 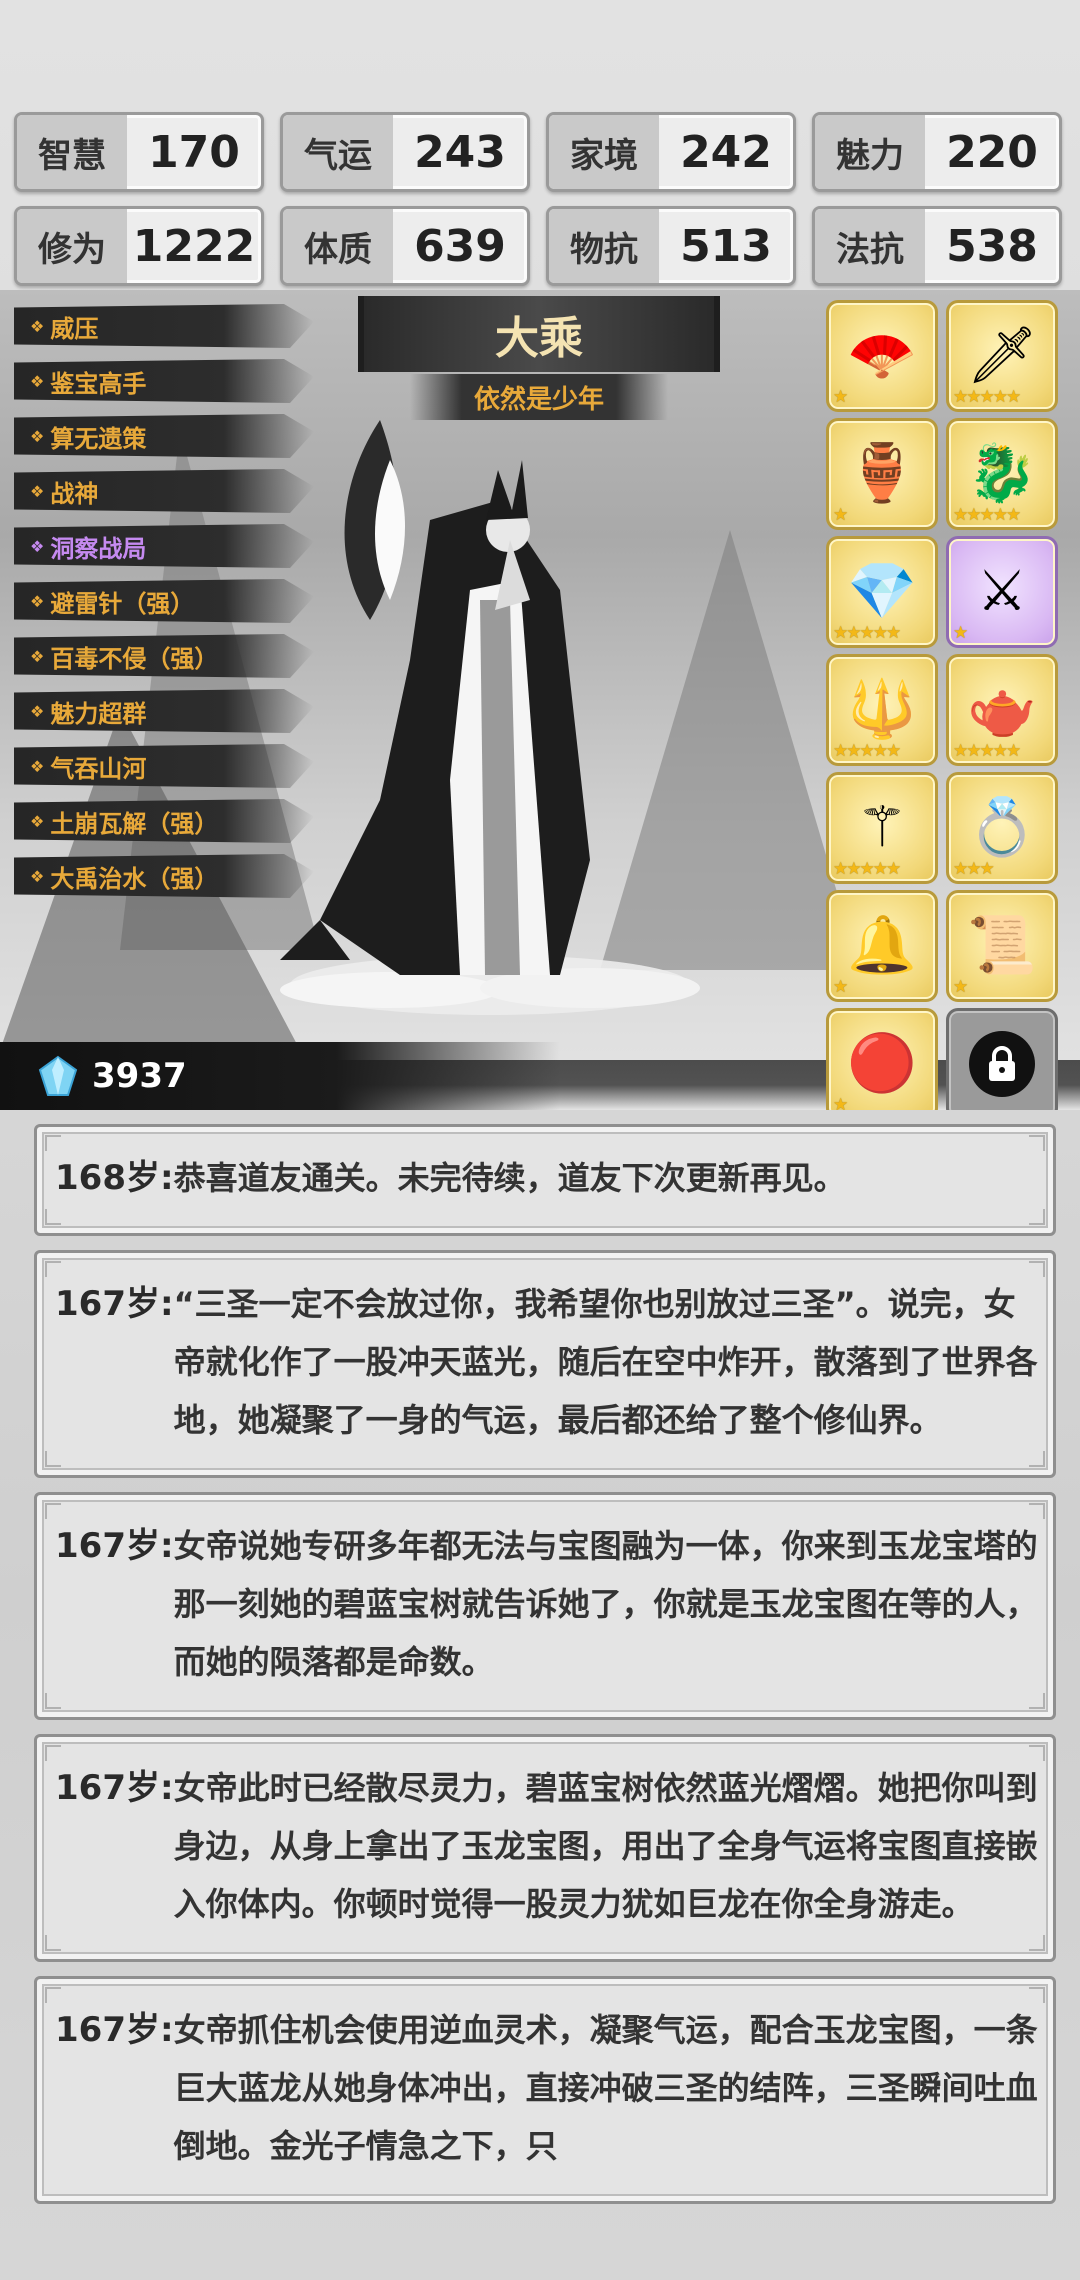 What do you see at coordinates (164, 326) in the screenshot?
I see `skill-item: ❖ 威压` at bounding box center [164, 326].